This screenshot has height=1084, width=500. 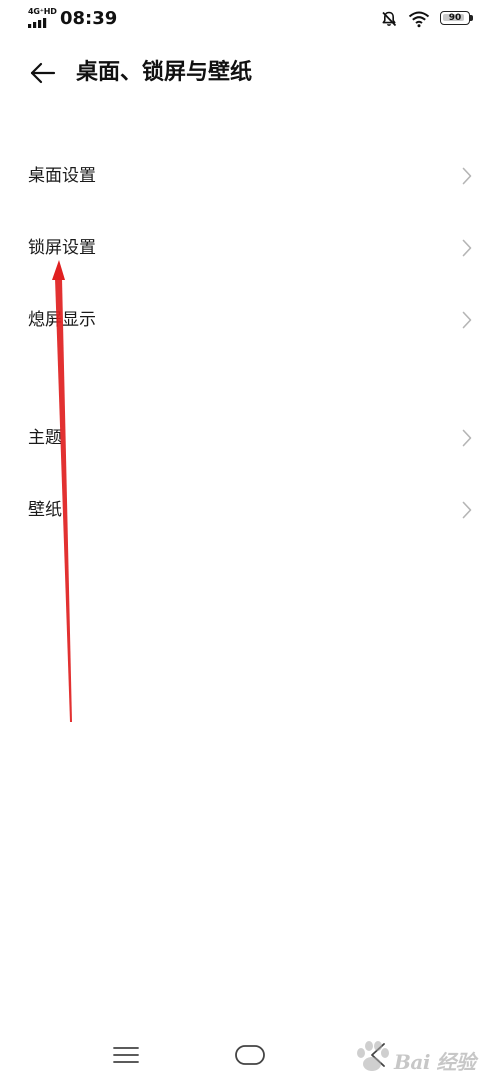 I want to click on settings-item-theme: 主题, so click(x=250, y=438).